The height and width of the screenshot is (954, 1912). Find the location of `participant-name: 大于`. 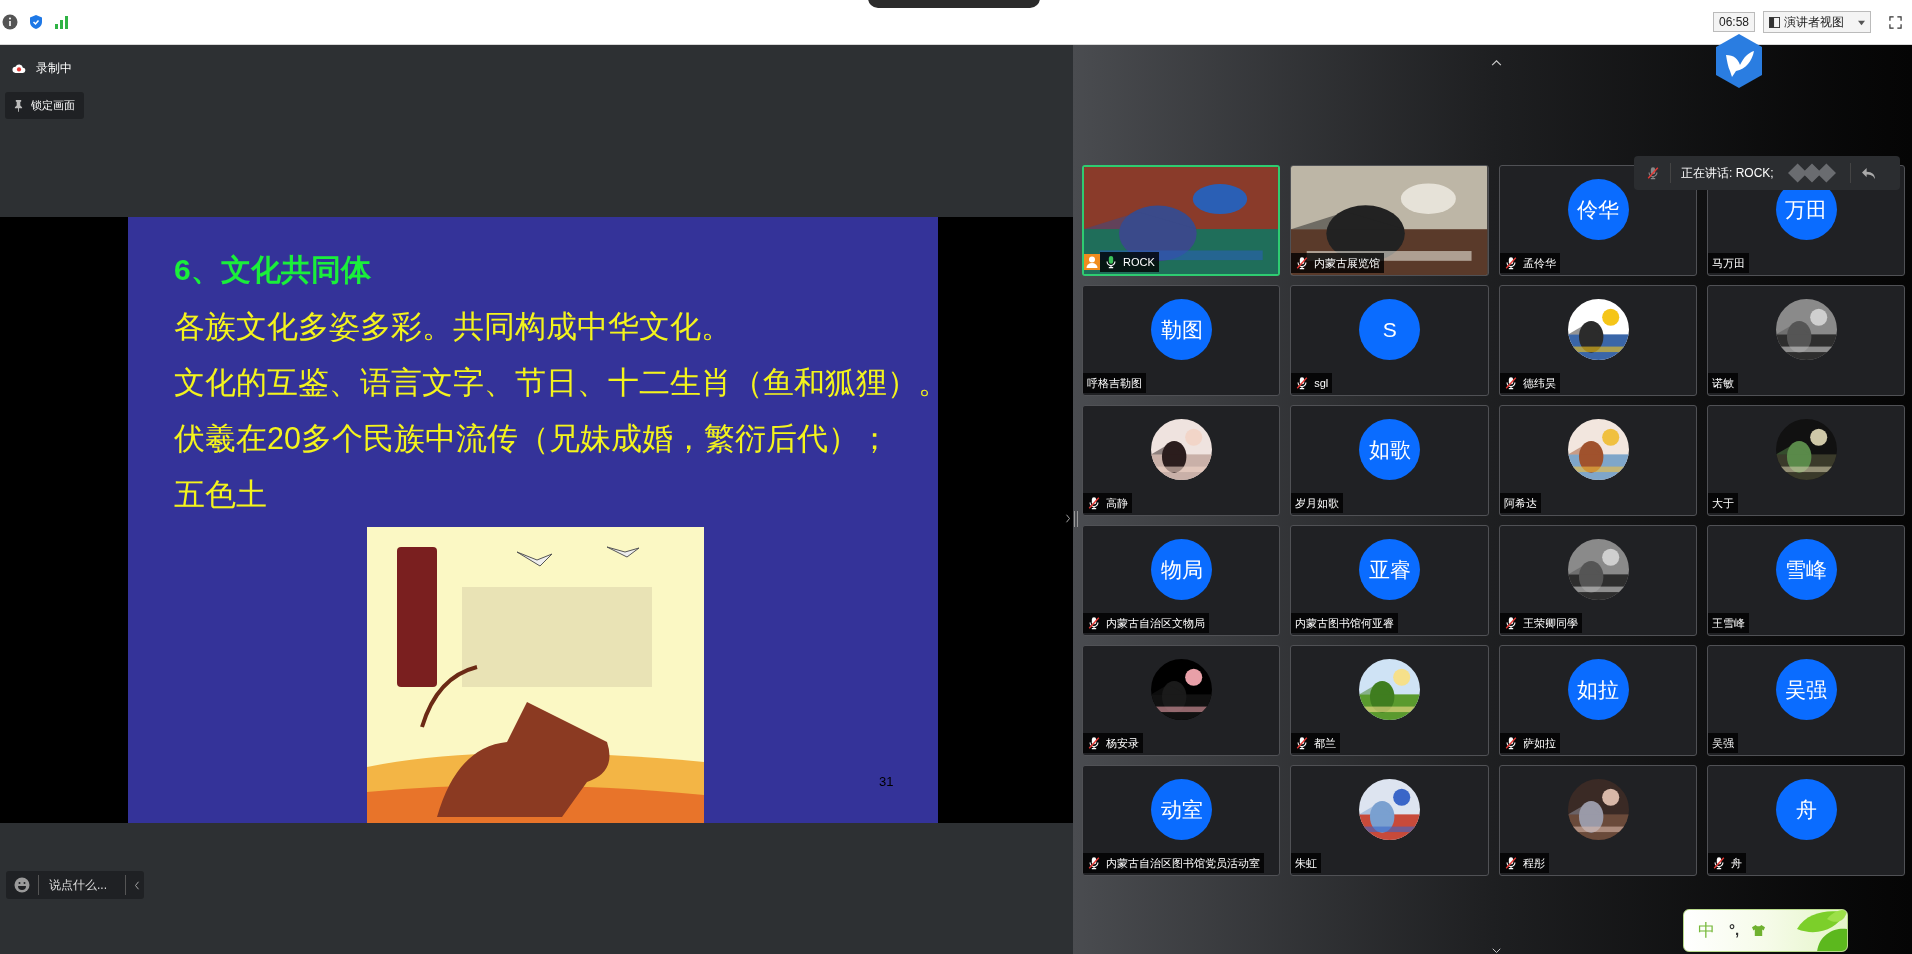

participant-name: 大于 is located at coordinates (1722, 503).